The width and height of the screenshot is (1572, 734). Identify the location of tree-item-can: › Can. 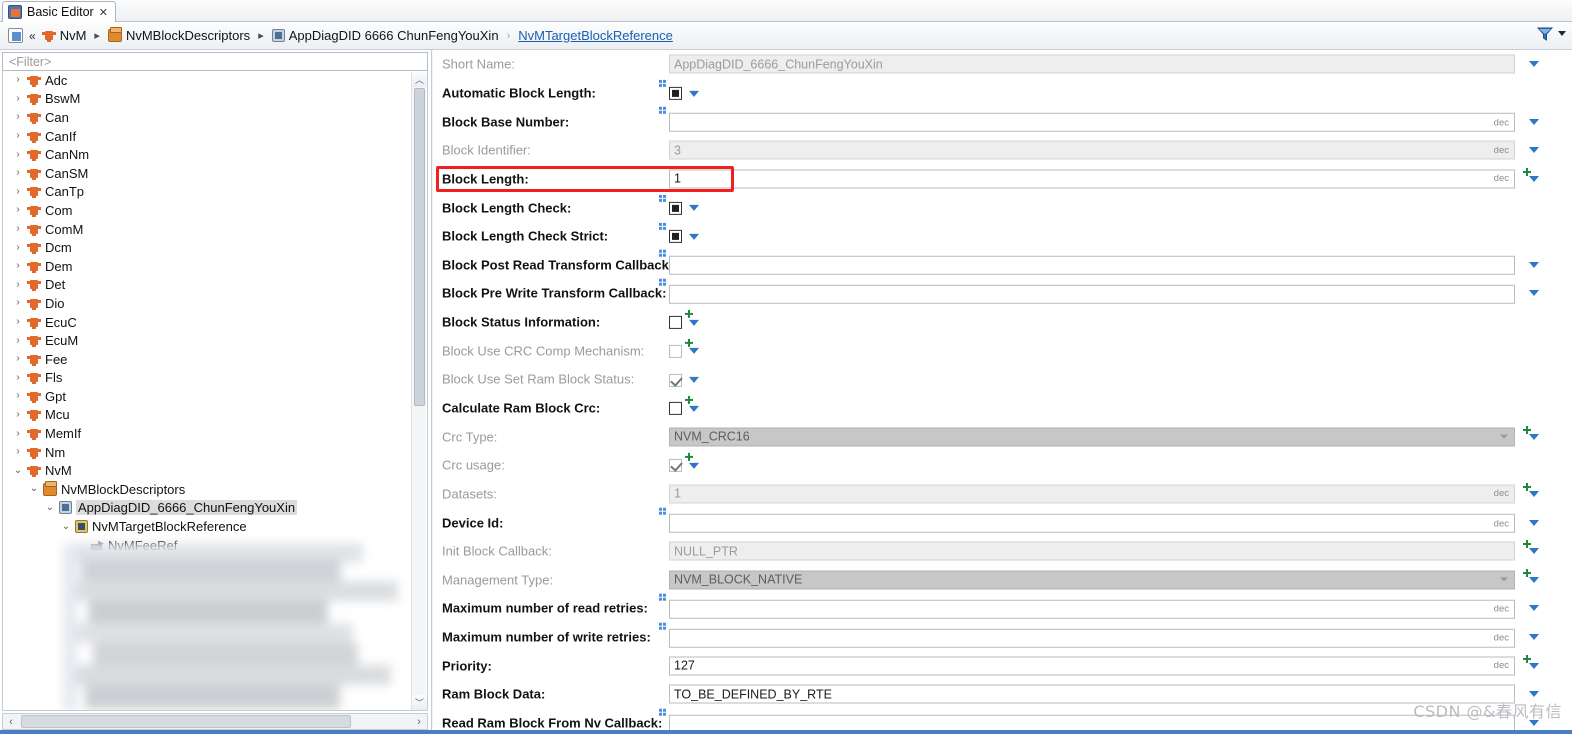
(208, 117).